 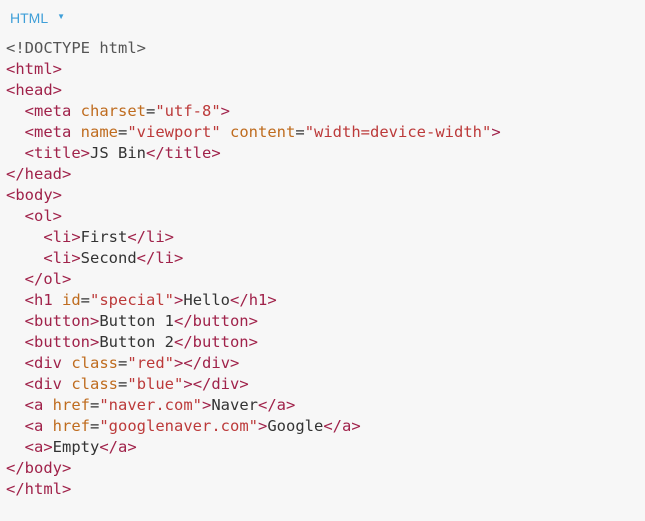 What do you see at coordinates (322, 405) in the screenshot?
I see `code-line: <a href="naver.com">Naver</a>` at bounding box center [322, 405].